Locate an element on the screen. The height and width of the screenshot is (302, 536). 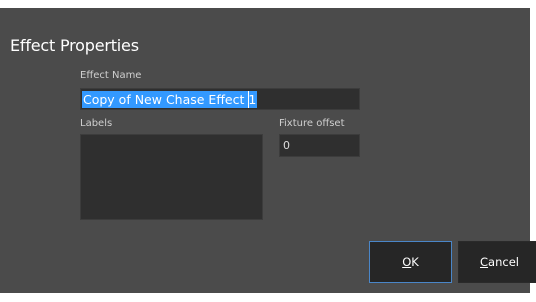
effect-name-label: Effect Name is located at coordinates (111, 75).